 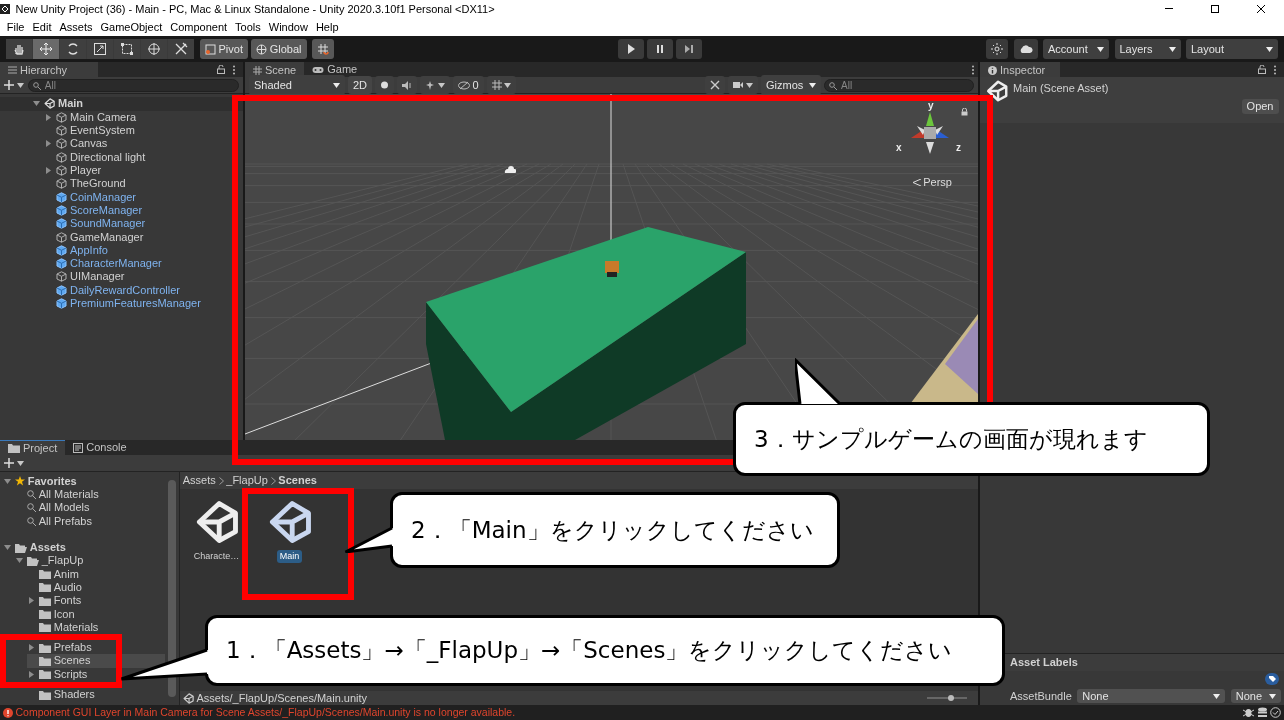 What do you see at coordinates (116, 264) in the screenshot?
I see `hierarchy-item: CharacterManager` at bounding box center [116, 264].